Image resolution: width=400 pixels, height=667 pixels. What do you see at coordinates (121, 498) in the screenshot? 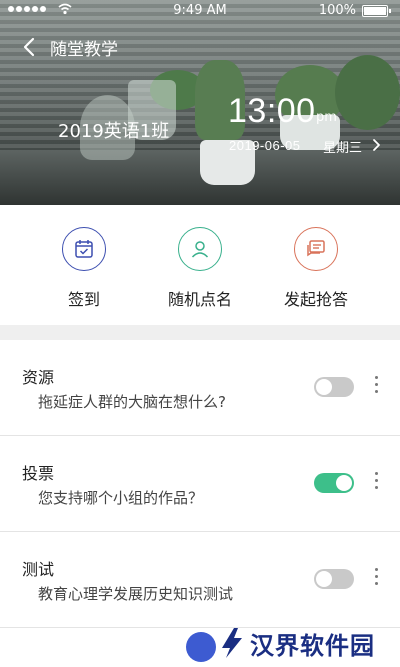
I see `list-item-subtitle: 您支持哪个小组的作品？` at bounding box center [121, 498].